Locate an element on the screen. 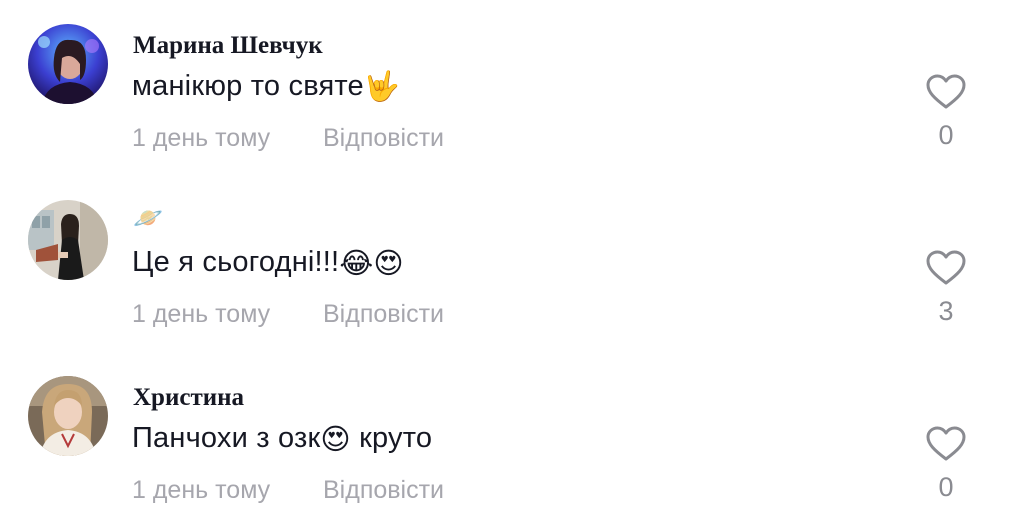 This screenshot has width=1020, height=528. emoji: 🤟 is located at coordinates (382, 87).